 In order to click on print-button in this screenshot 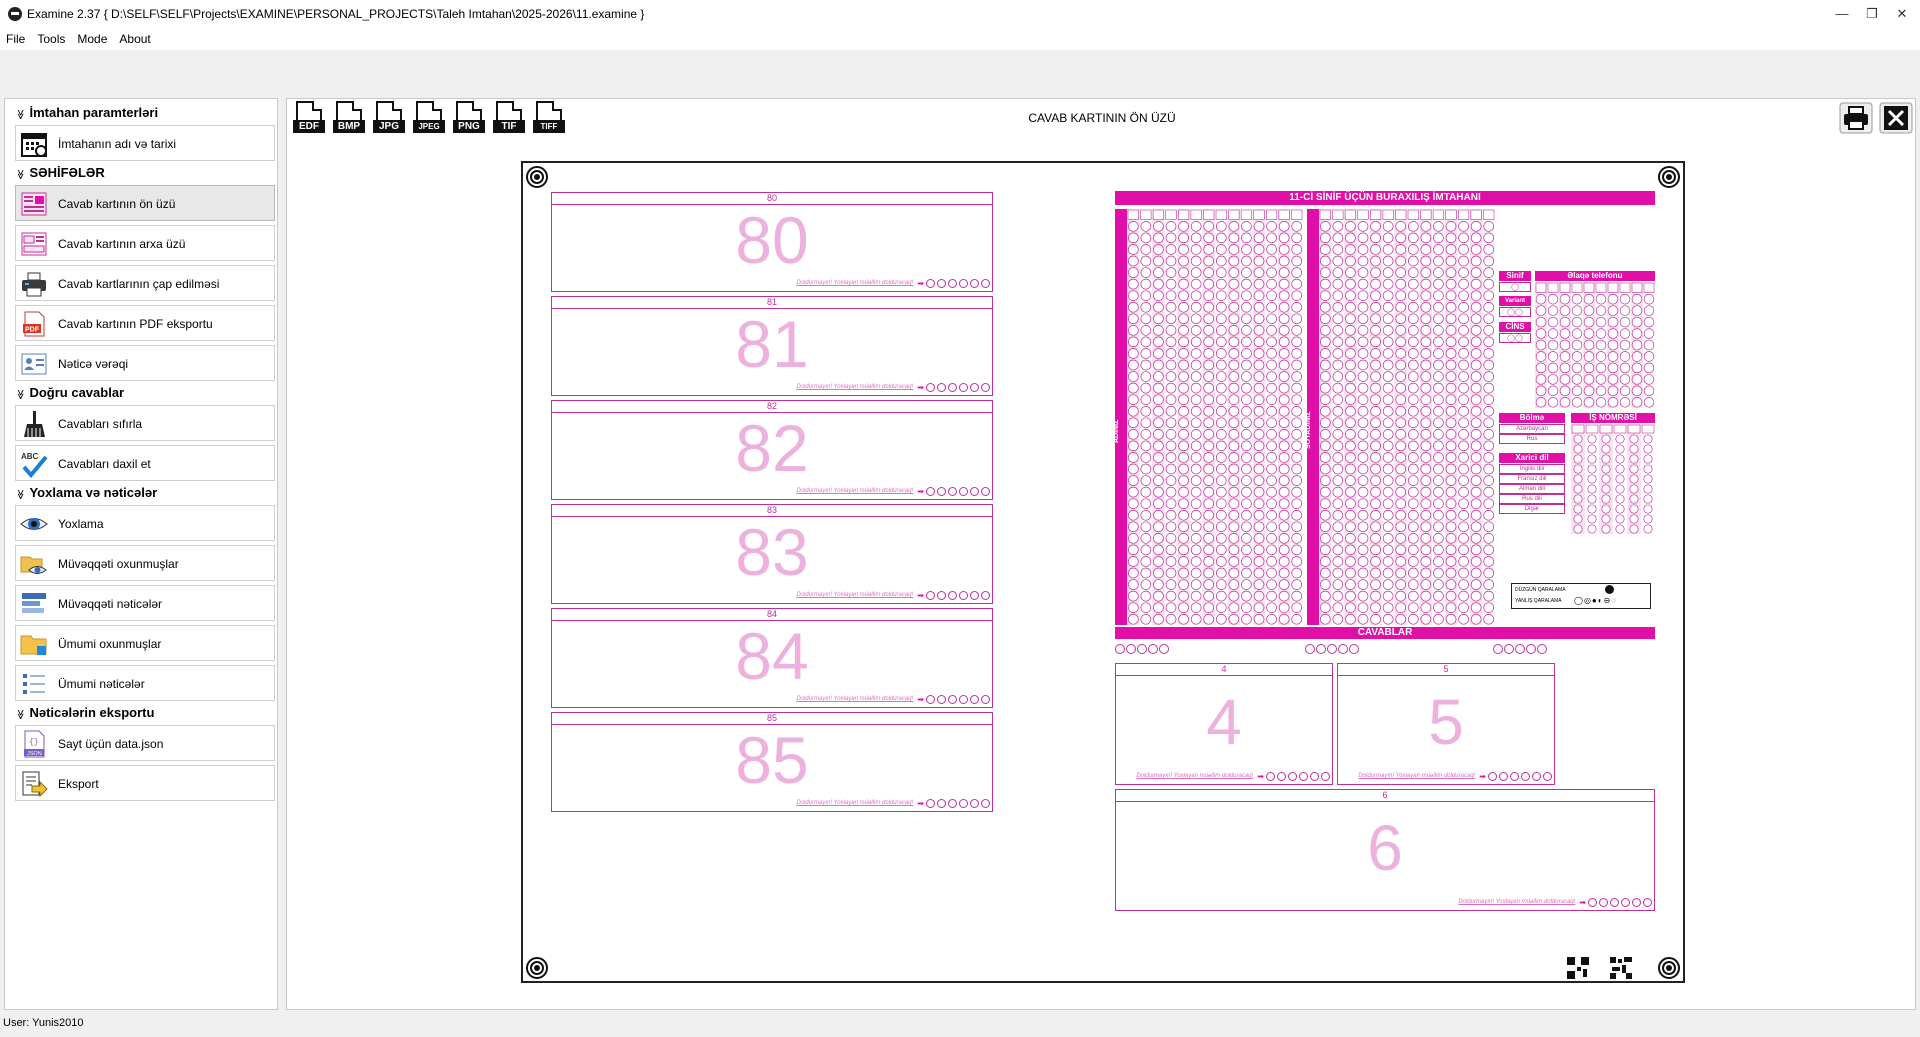, I will do `click(1856, 118)`.